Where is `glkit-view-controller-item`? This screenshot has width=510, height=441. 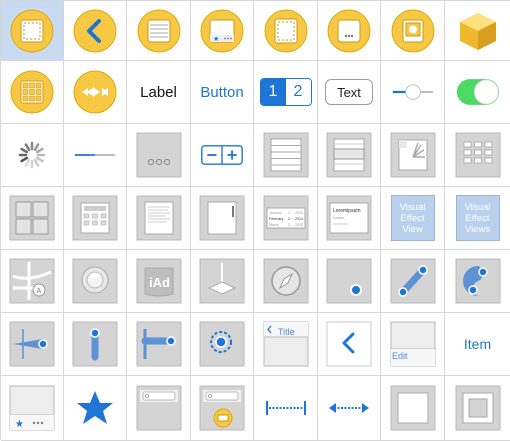
glkit-view-controller-item is located at coordinates (413, 31).